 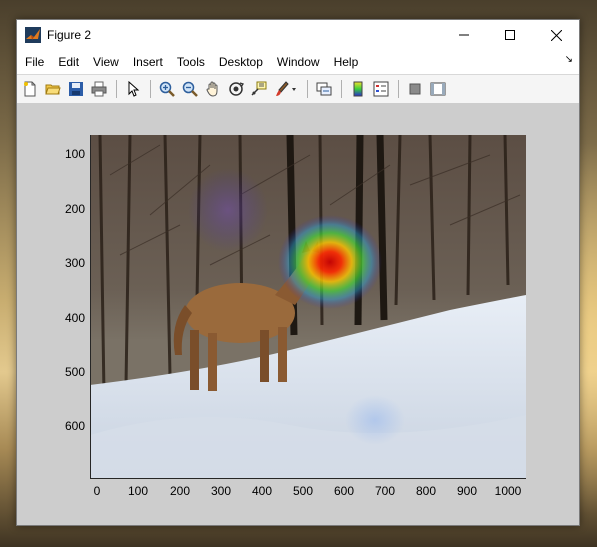 I want to click on zoom-out-button, so click(x=190, y=89).